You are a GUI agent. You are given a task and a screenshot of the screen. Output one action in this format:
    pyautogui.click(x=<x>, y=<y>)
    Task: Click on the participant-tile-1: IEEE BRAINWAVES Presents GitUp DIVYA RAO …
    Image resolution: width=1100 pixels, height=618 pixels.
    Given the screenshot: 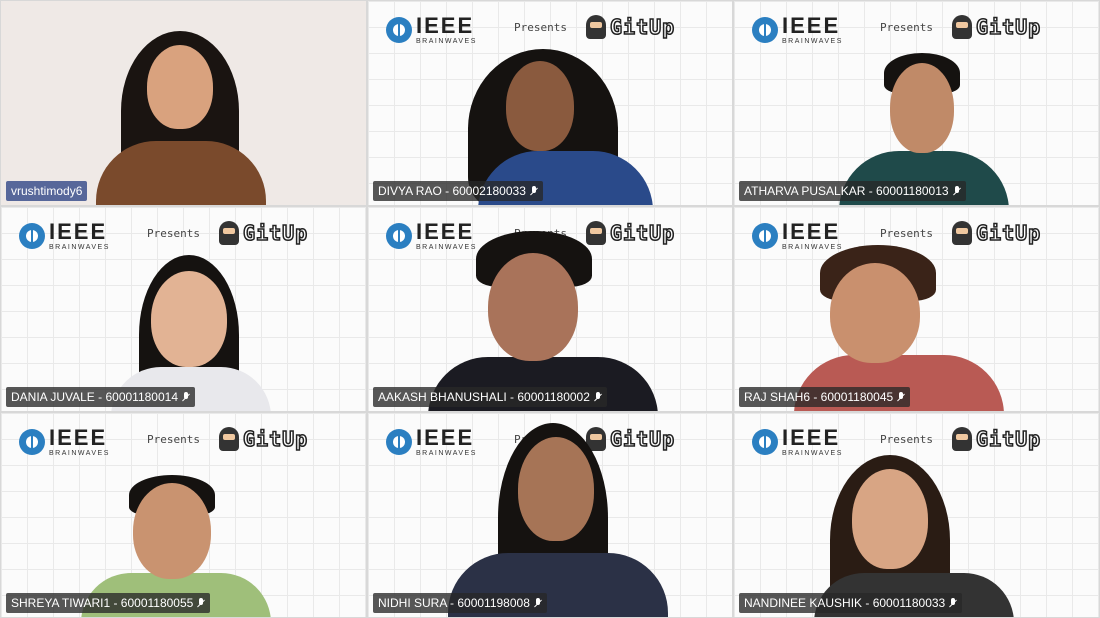 What is the action you would take?
    pyautogui.click(x=550, y=103)
    